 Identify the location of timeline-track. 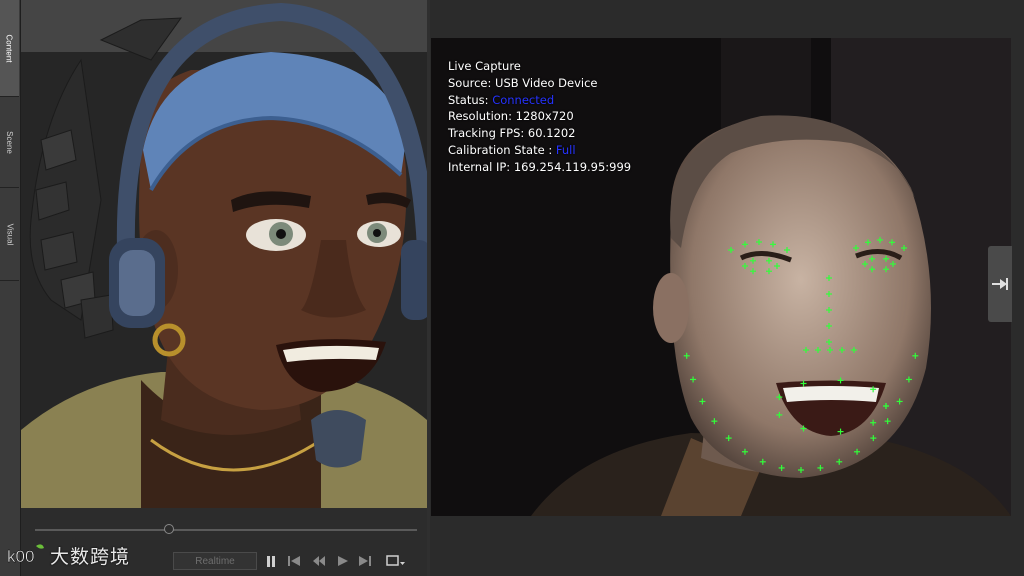
(226, 530).